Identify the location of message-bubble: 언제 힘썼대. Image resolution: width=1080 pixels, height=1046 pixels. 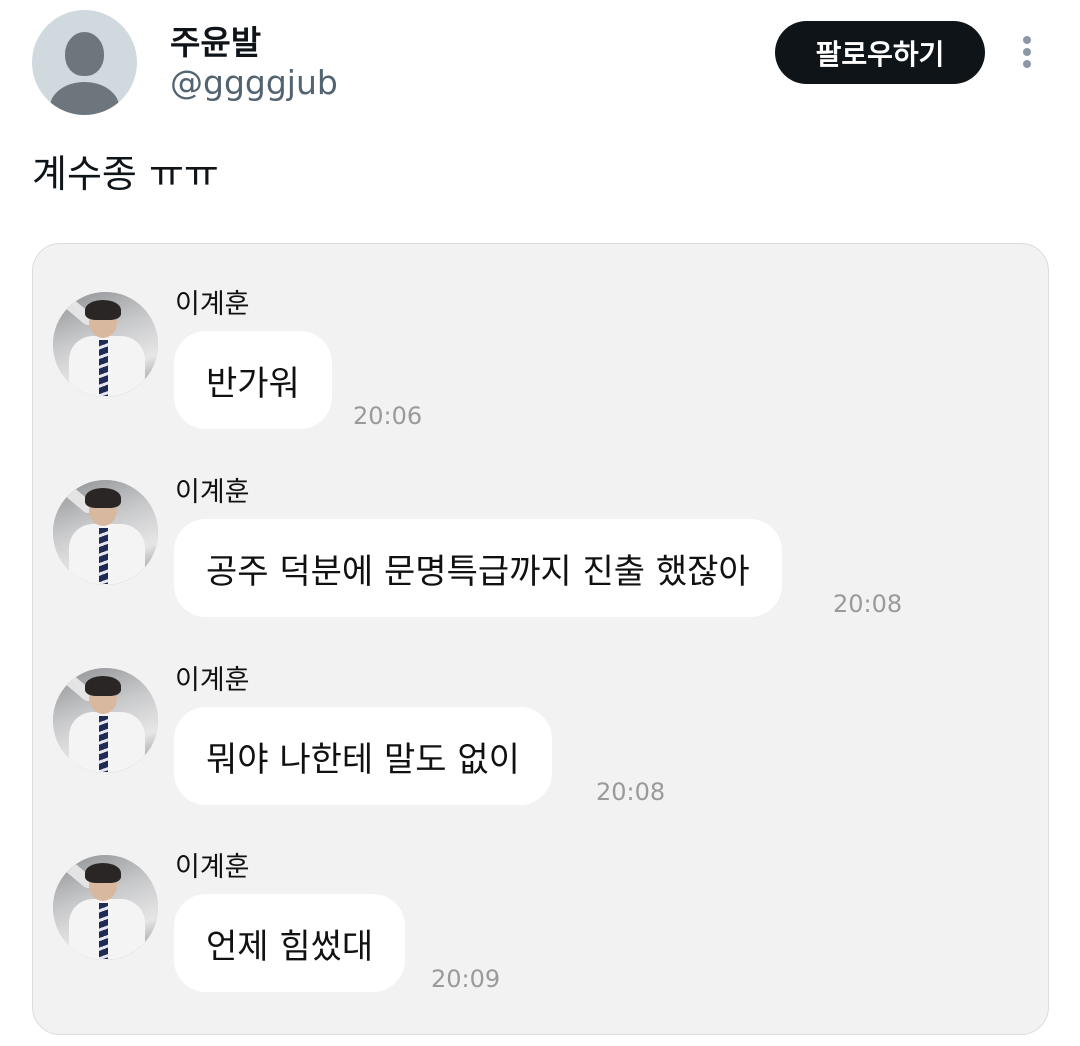
(290, 943).